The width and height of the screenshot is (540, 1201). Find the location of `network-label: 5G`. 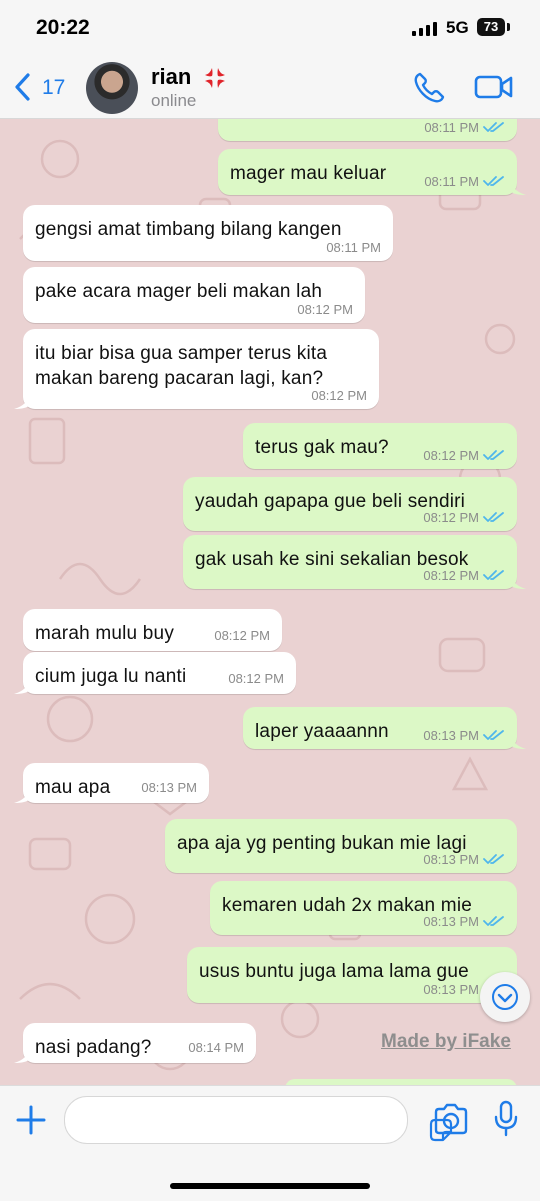

network-label: 5G is located at coordinates (457, 27).